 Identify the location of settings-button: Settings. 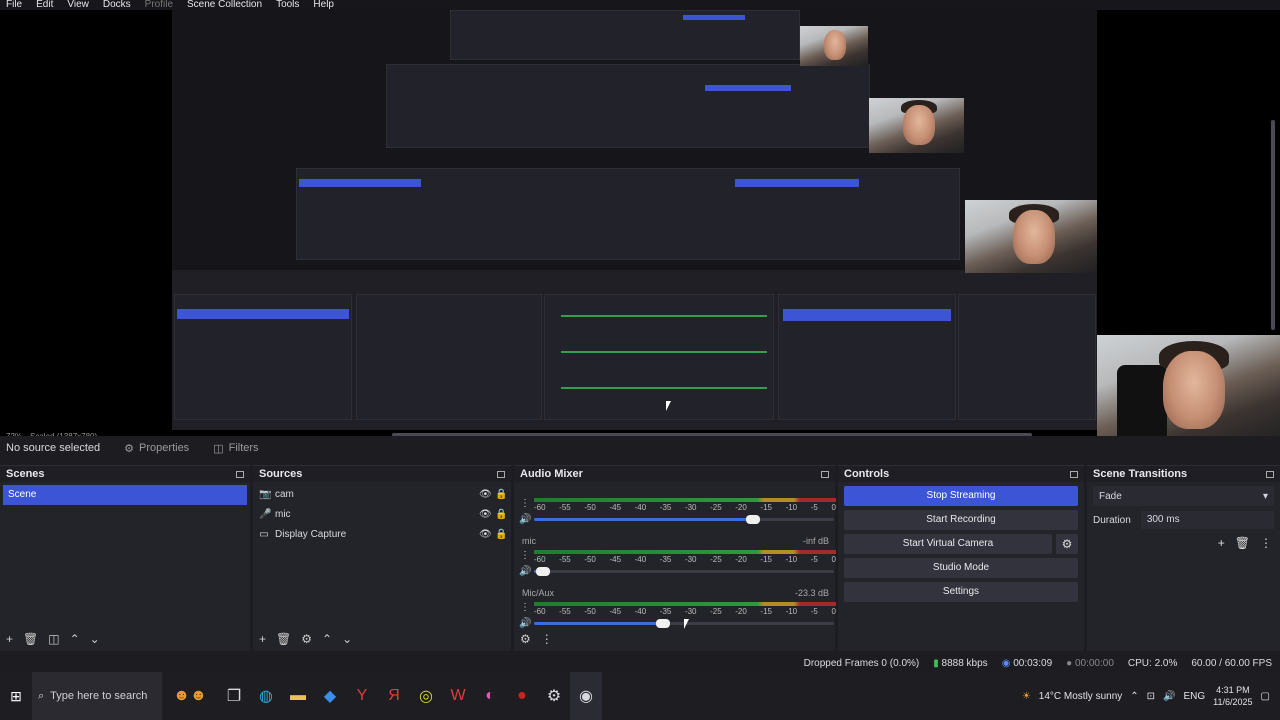
(961, 592).